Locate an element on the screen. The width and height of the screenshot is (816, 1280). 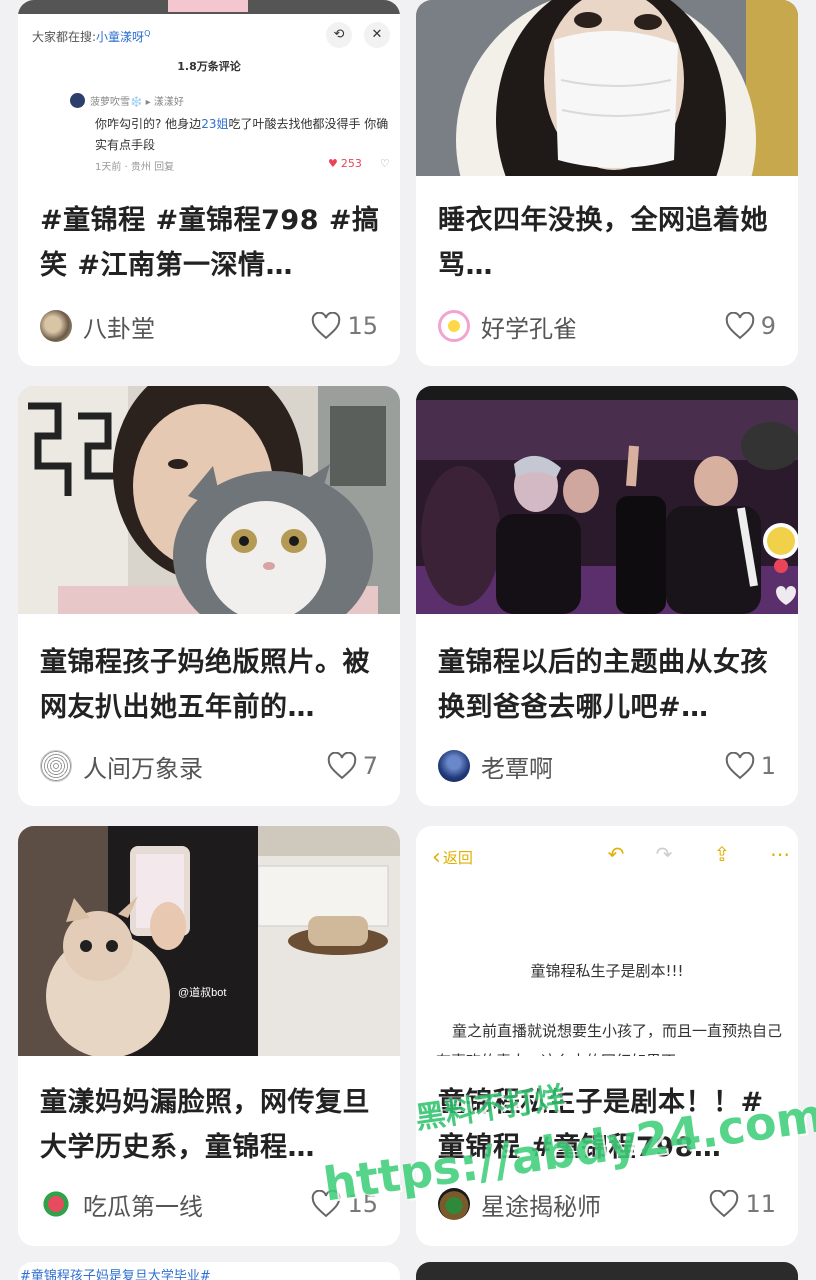
comment-count: 1.8万条评论 is located at coordinates (209, 66).